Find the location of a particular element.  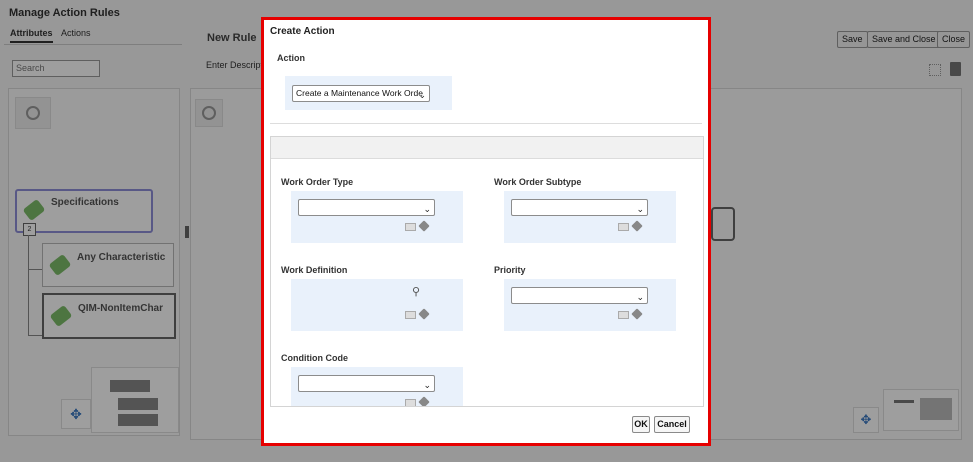

work-order-subtype-label: Work Order Subtype is located at coordinates (538, 182).